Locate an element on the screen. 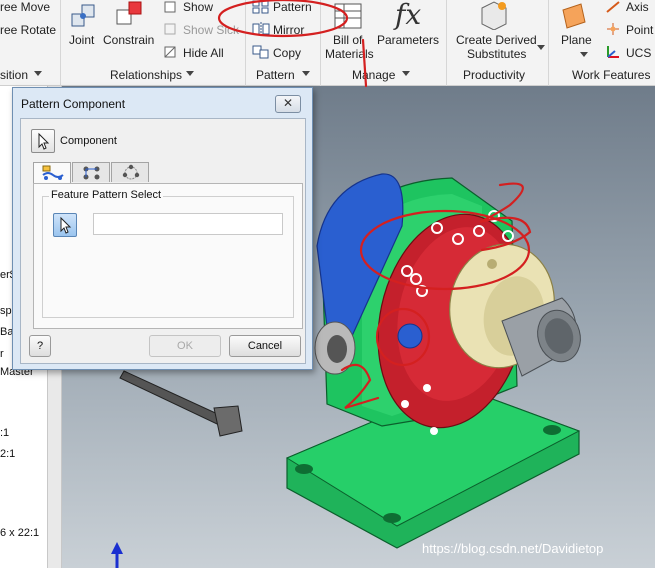  watermark: https://blog.csdn.net/Davidietop is located at coordinates (513, 548).